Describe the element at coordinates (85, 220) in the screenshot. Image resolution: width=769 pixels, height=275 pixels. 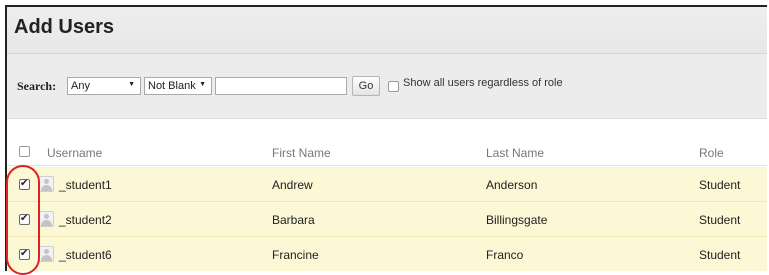
I see `cell-username: _student2` at that location.